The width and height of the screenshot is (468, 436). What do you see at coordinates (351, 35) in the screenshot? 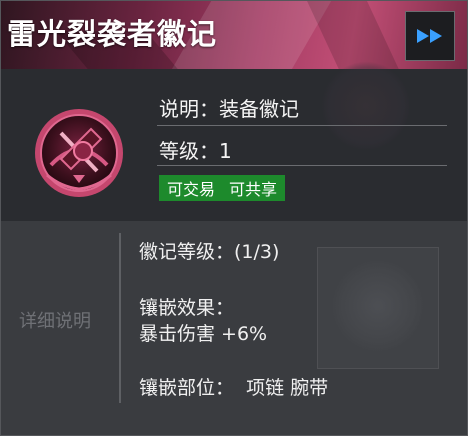
I see `header-decoration` at bounding box center [351, 35].